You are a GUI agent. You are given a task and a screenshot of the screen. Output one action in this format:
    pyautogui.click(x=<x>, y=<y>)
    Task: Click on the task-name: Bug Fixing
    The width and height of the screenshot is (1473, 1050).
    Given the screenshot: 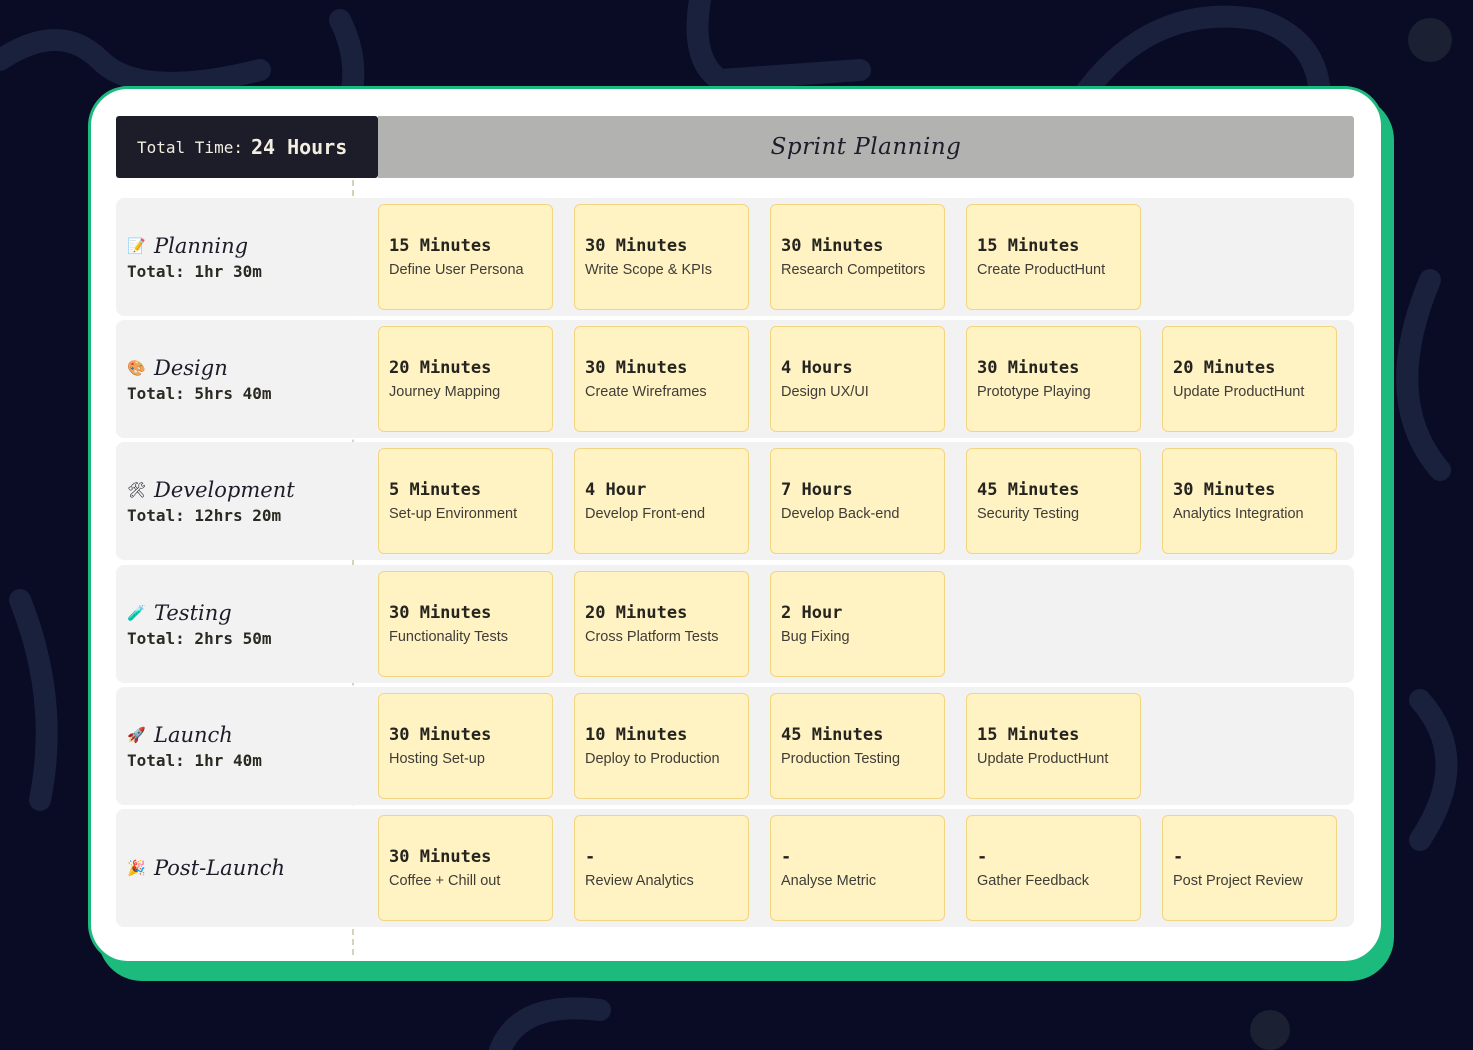 What is the action you would take?
    pyautogui.click(x=815, y=637)
    